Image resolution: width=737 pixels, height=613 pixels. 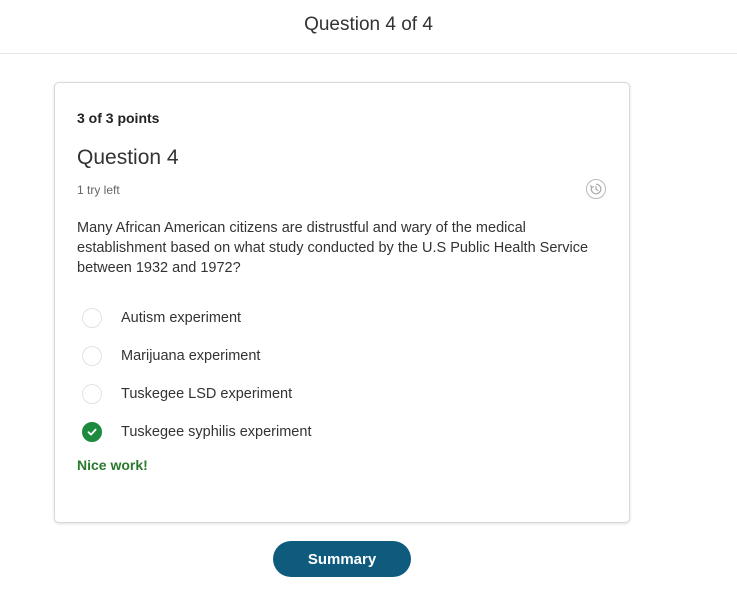 I want to click on radio-button-selected, so click(x=92, y=432).